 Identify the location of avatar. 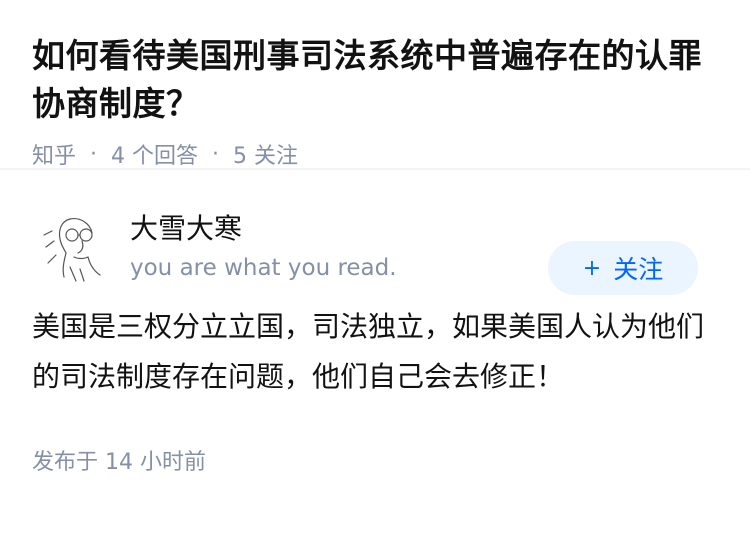
(76, 247).